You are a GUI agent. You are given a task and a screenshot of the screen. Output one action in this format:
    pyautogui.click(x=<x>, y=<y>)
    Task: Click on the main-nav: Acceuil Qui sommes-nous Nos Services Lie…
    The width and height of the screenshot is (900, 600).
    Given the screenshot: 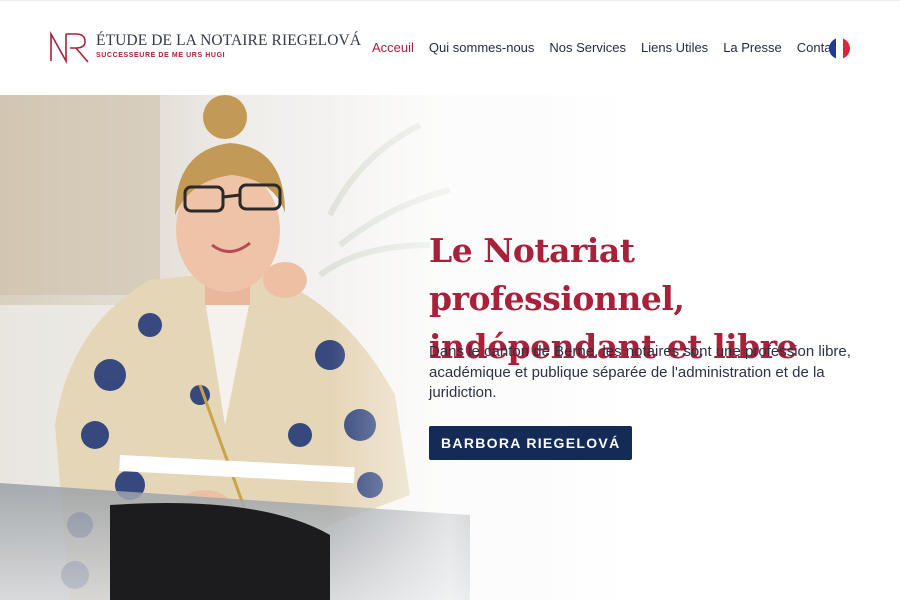 What is the action you would take?
    pyautogui.click(x=614, y=47)
    